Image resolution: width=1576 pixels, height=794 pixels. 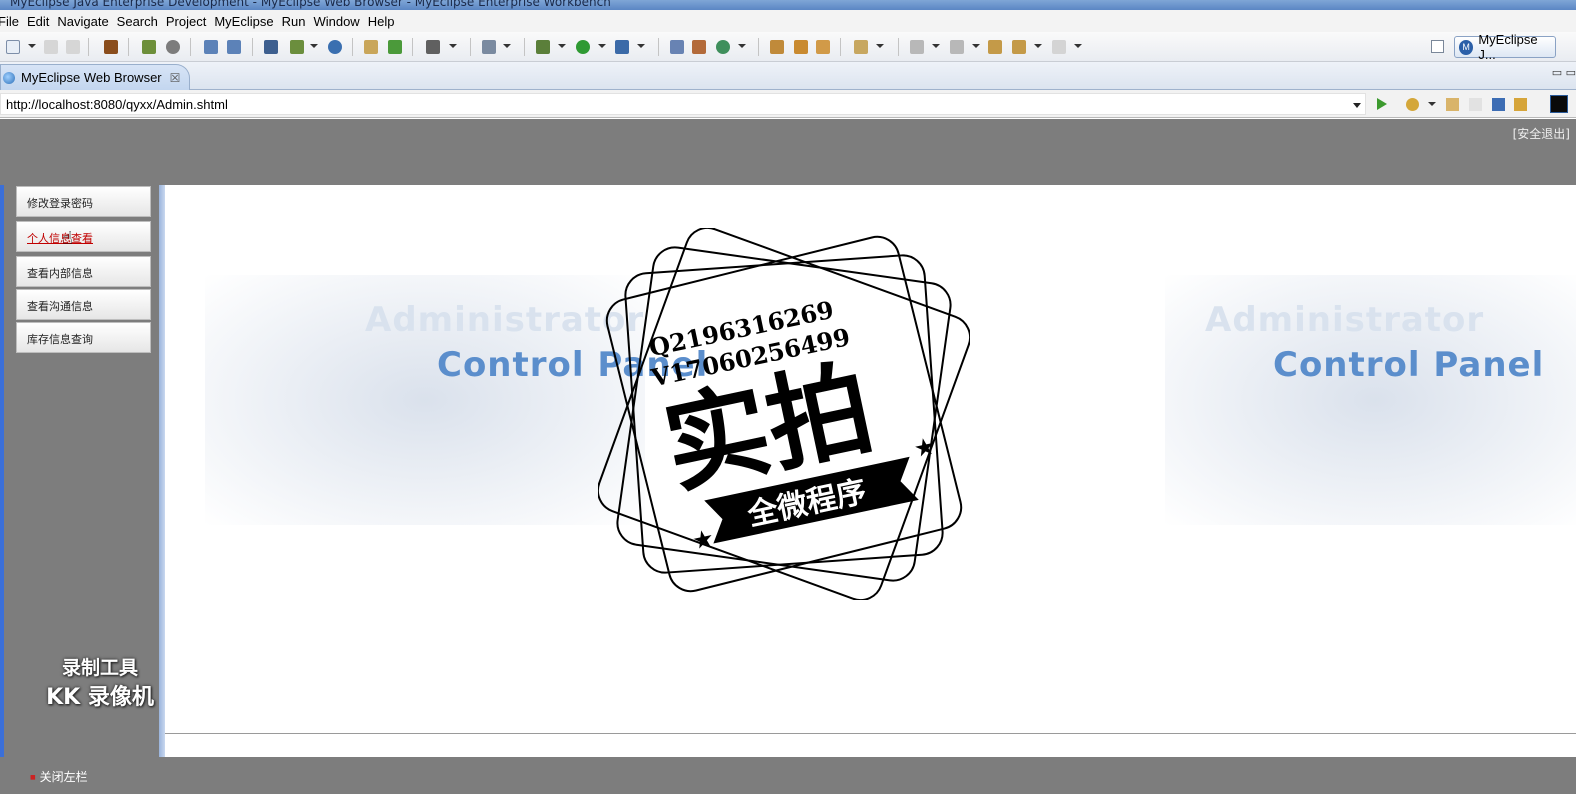 What do you see at coordinates (1412, 104) in the screenshot?
I see `favorites-icon` at bounding box center [1412, 104].